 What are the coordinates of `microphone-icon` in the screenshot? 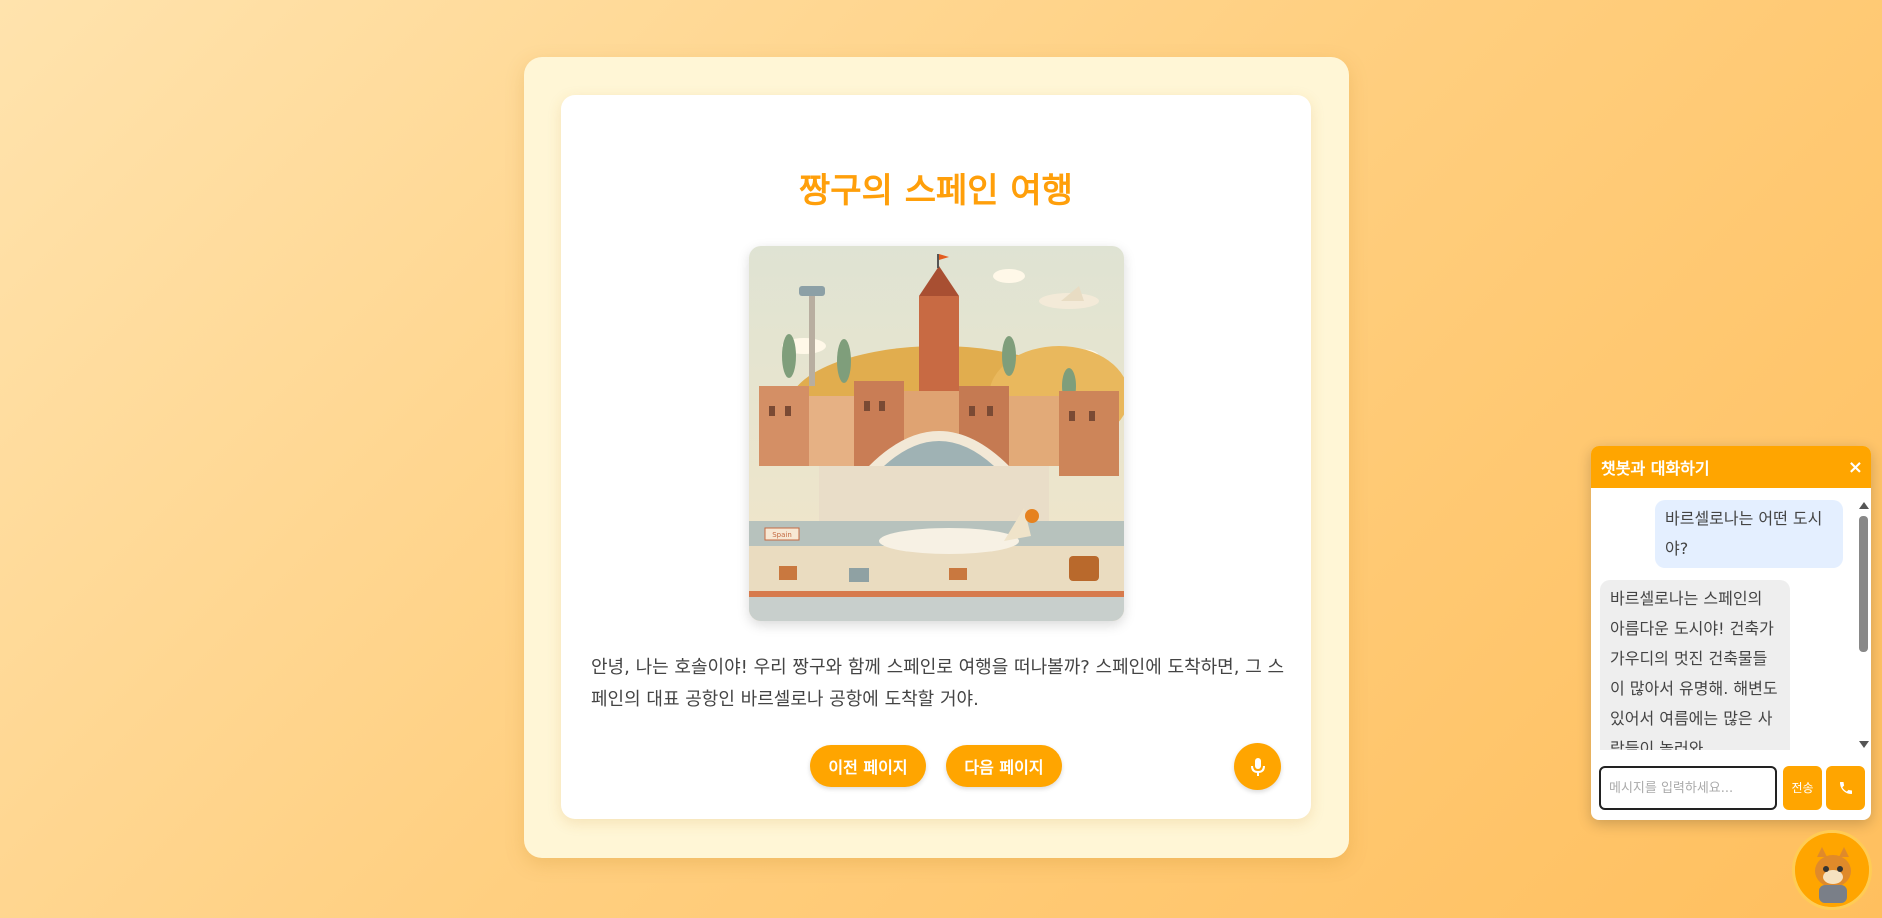 It's located at (1257, 766).